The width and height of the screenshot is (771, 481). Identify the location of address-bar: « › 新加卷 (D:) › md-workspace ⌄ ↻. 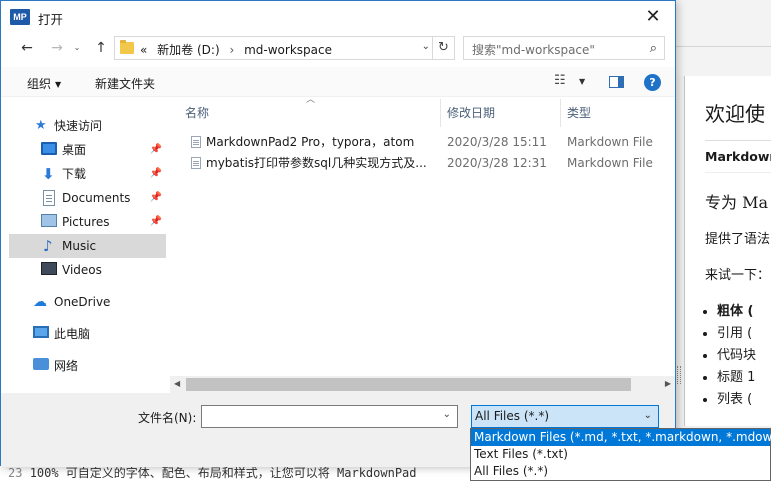
(284, 48).